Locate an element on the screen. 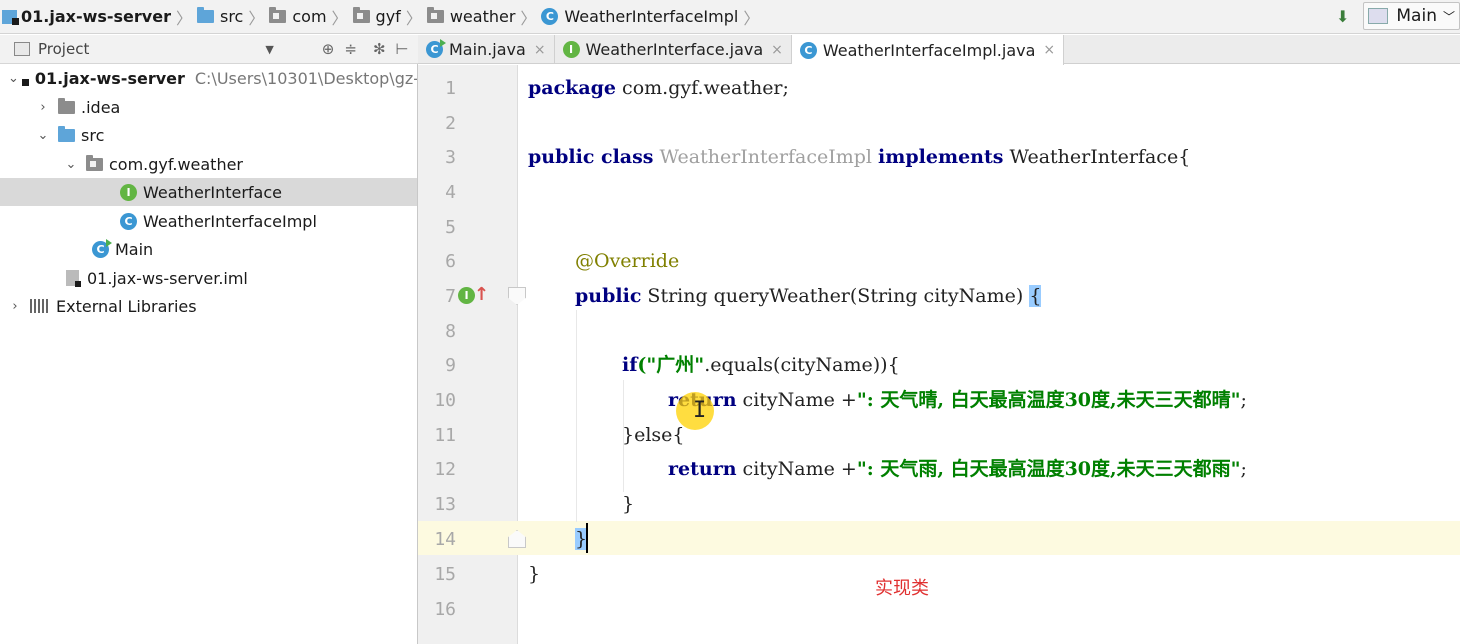 This screenshot has width=1460, height=644. line-number: 16 is located at coordinates (445, 609).